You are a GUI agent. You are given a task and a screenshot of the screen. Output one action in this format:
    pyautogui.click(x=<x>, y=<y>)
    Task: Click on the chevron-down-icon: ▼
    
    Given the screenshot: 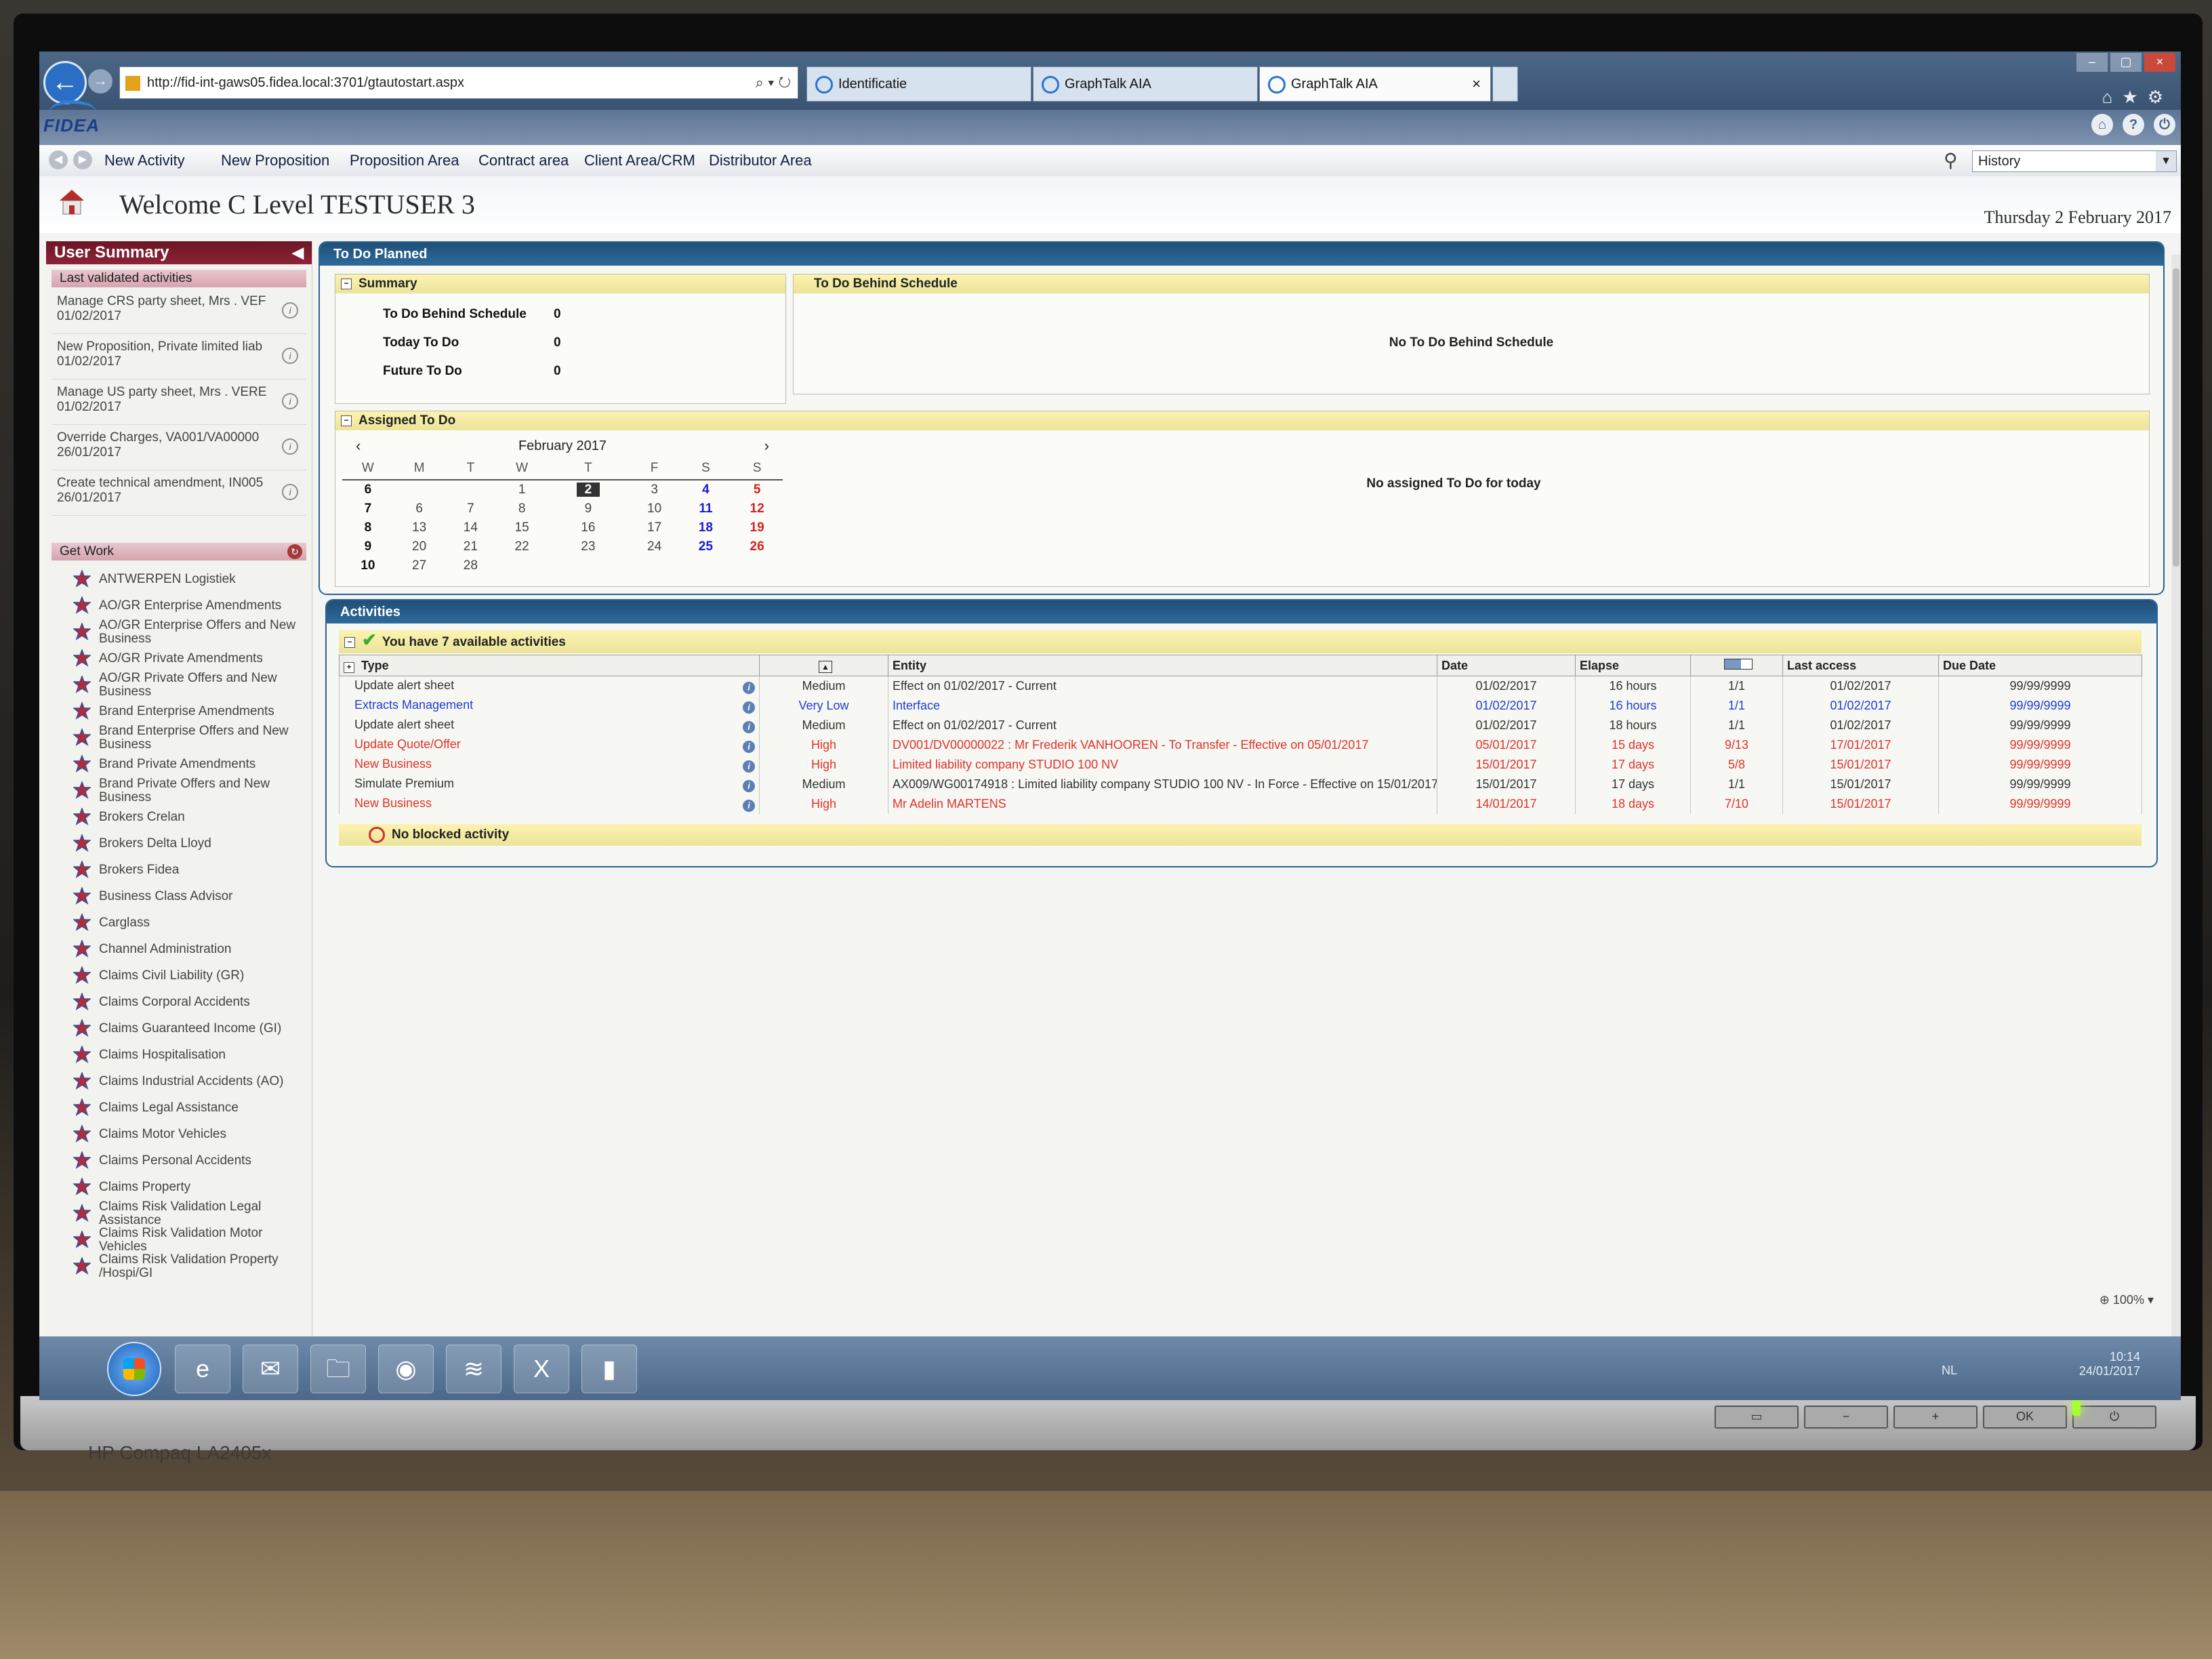 What is the action you would take?
    pyautogui.click(x=2166, y=161)
    